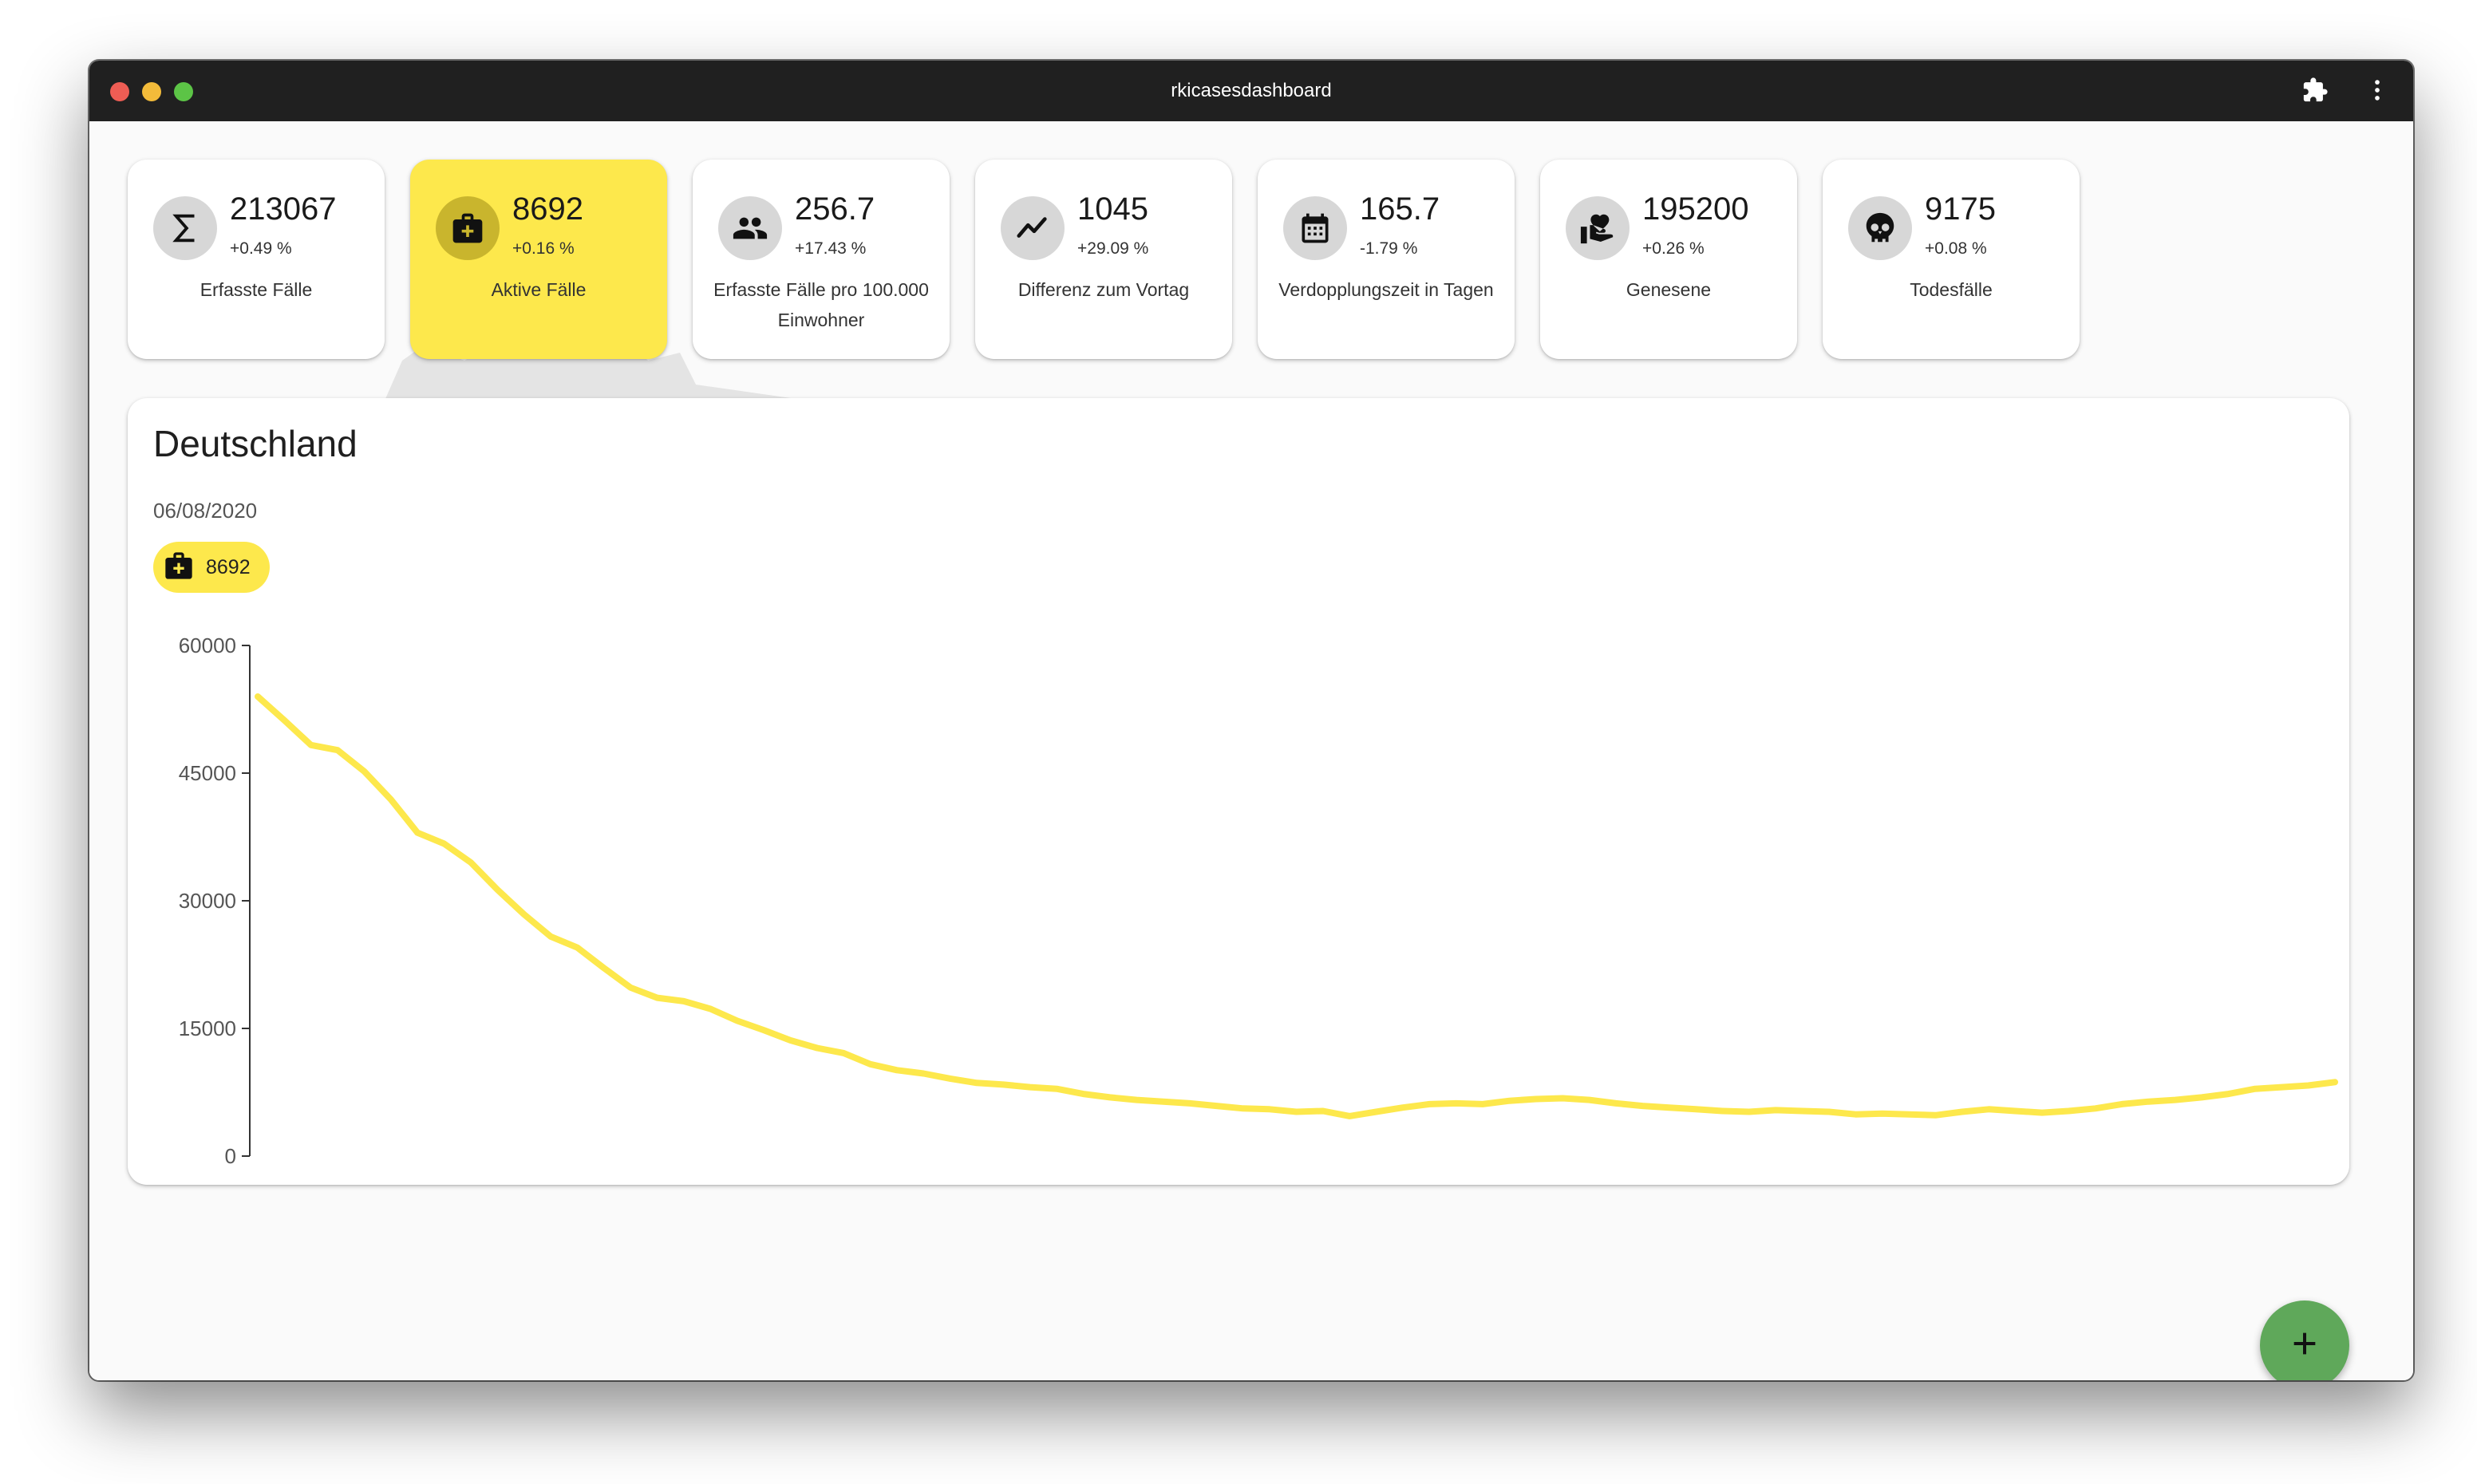 This screenshot has height=1484, width=2477. I want to click on card-aktive-faelle: 8692 +0.16 % Aktive Fälle, so click(539, 259).